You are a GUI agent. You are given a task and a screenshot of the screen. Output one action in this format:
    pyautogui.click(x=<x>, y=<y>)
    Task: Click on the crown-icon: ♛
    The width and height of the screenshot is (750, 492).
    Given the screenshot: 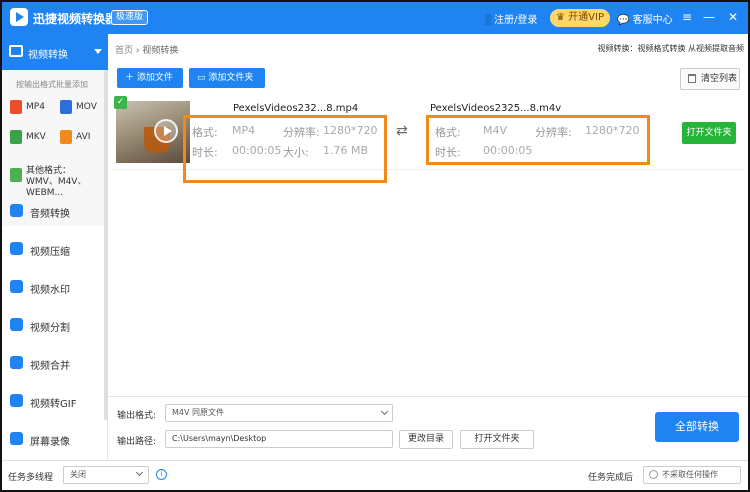 What is the action you would take?
    pyautogui.click(x=562, y=17)
    